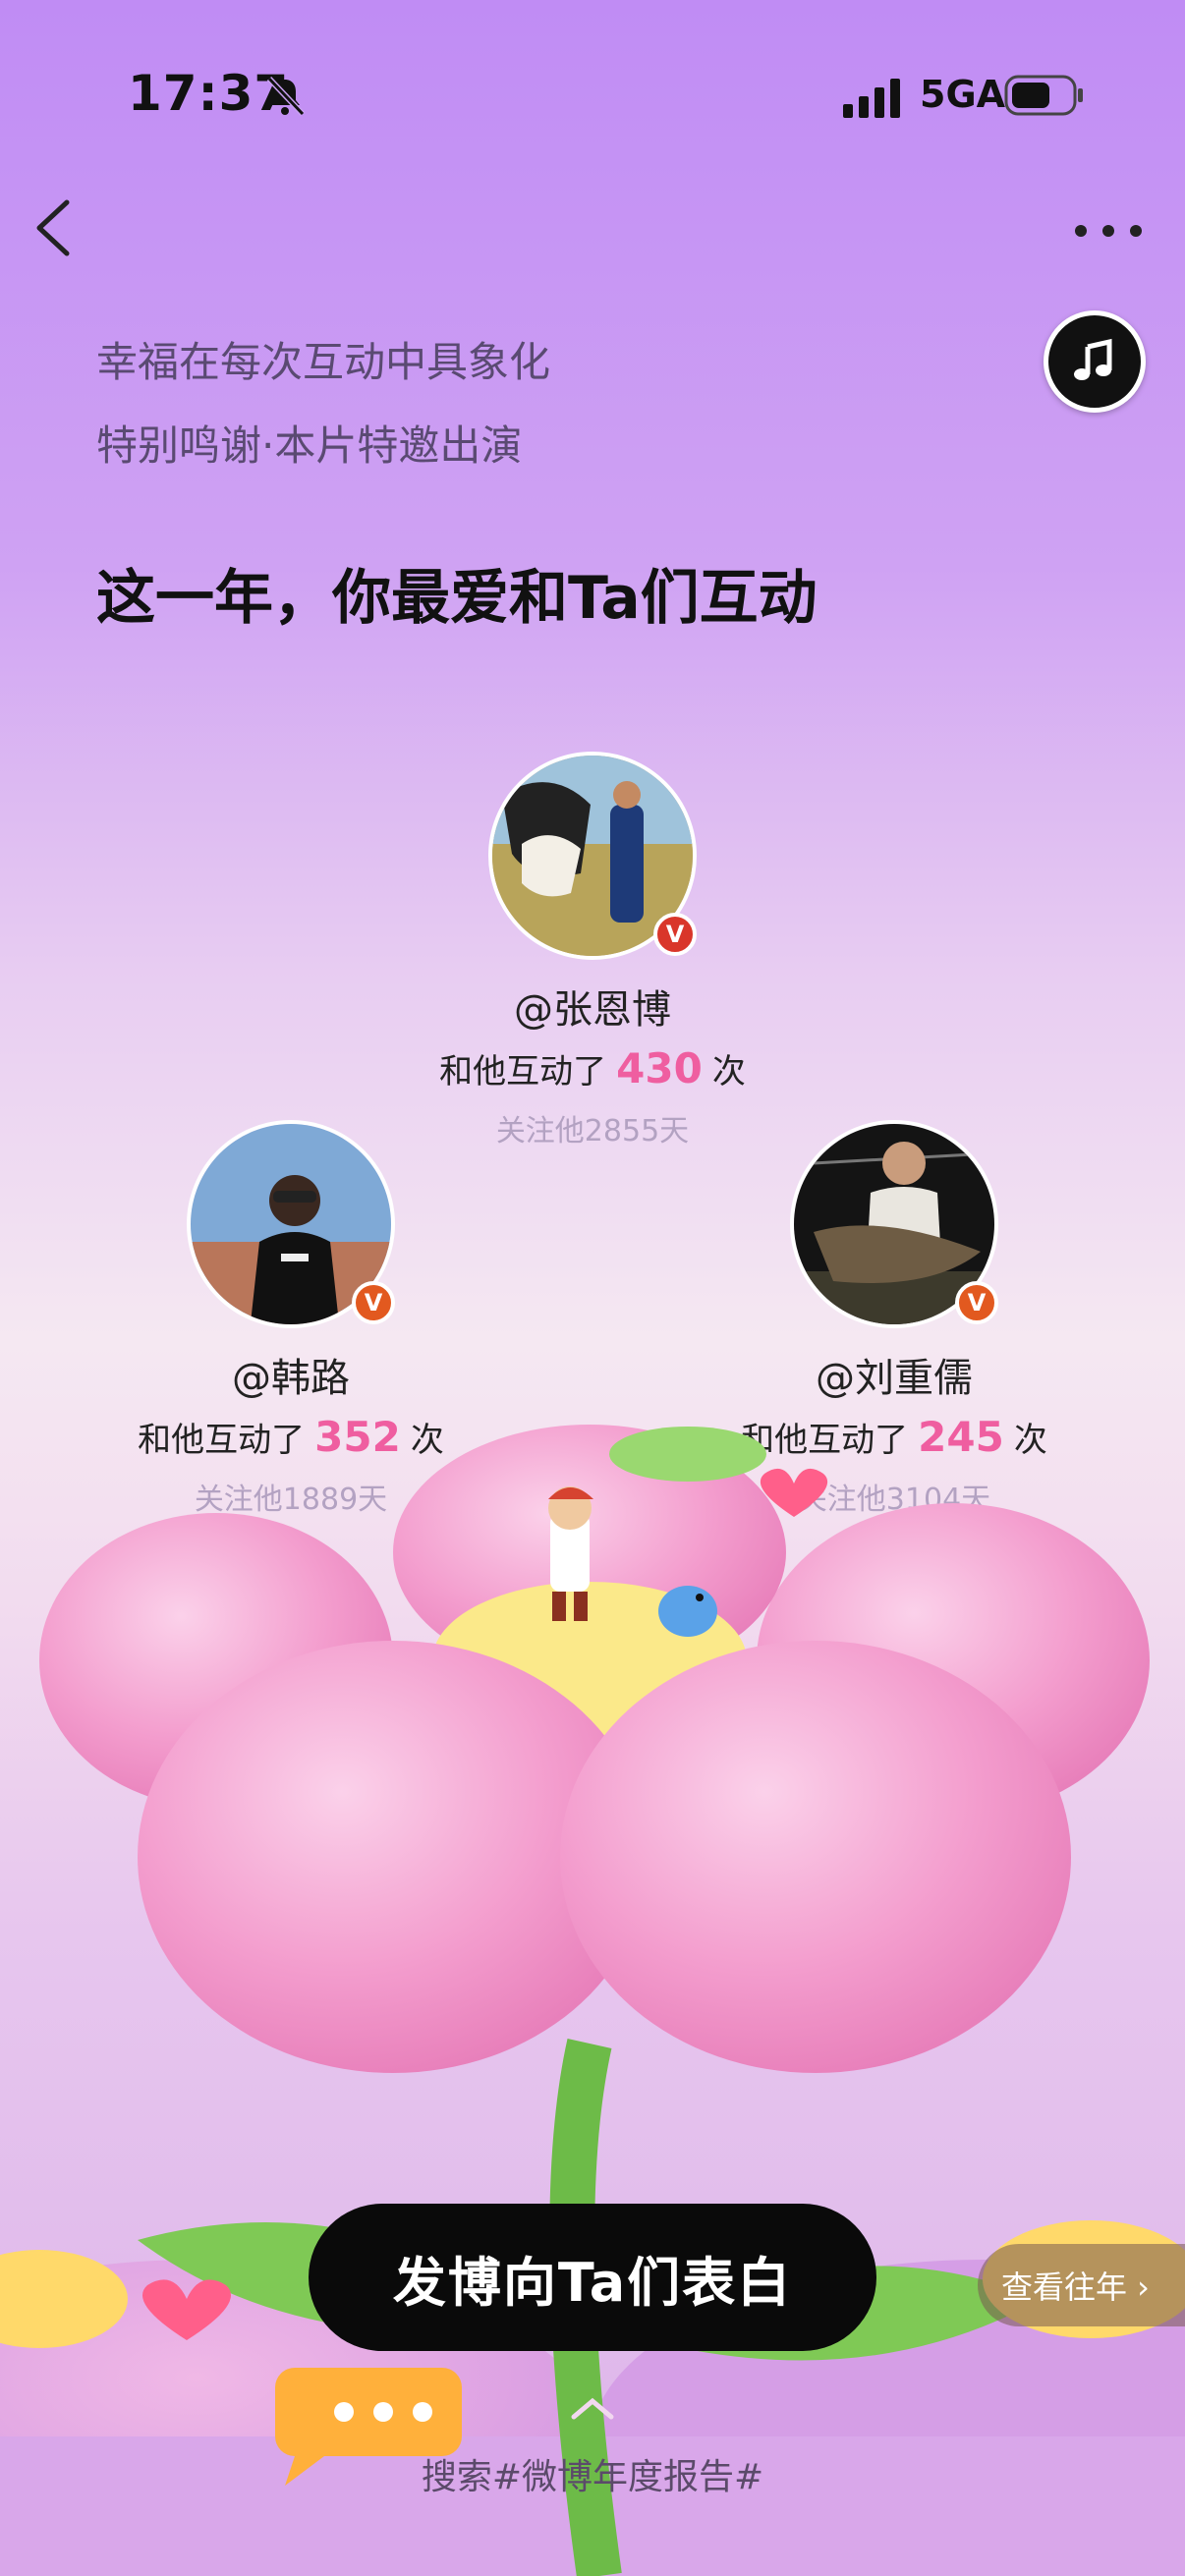  What do you see at coordinates (457, 598) in the screenshot?
I see `page-title: 这一年，你最爱和Ta们互动` at bounding box center [457, 598].